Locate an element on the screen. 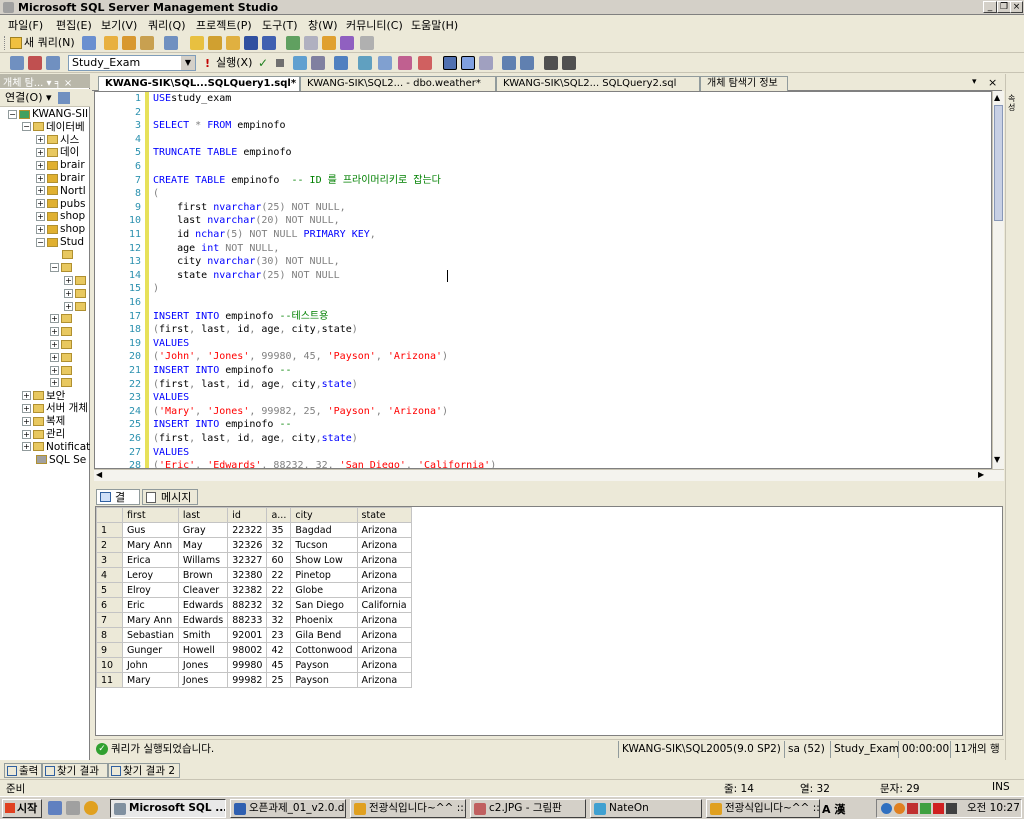  grid-cell: Howell is located at coordinates (203, 650).